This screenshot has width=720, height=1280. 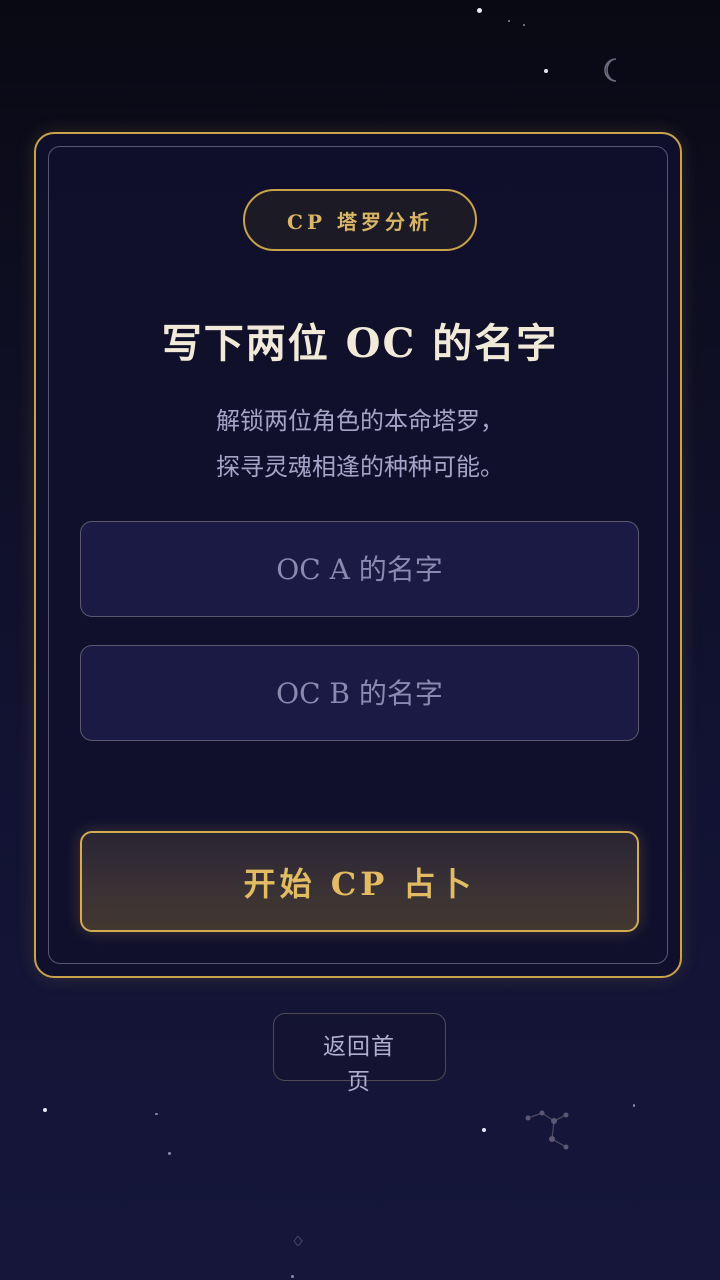 I want to click on oc-a-name-input, so click(x=359, y=569).